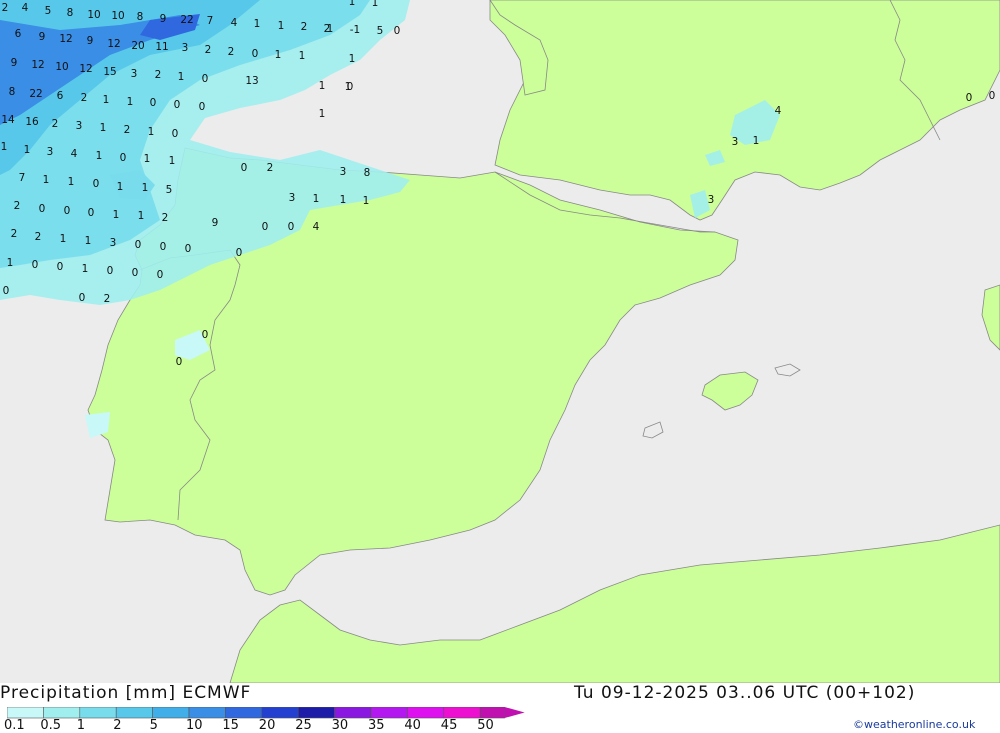  What do you see at coordinates (267, 725) in the screenshot?
I see `legend-label: 20` at bounding box center [267, 725].